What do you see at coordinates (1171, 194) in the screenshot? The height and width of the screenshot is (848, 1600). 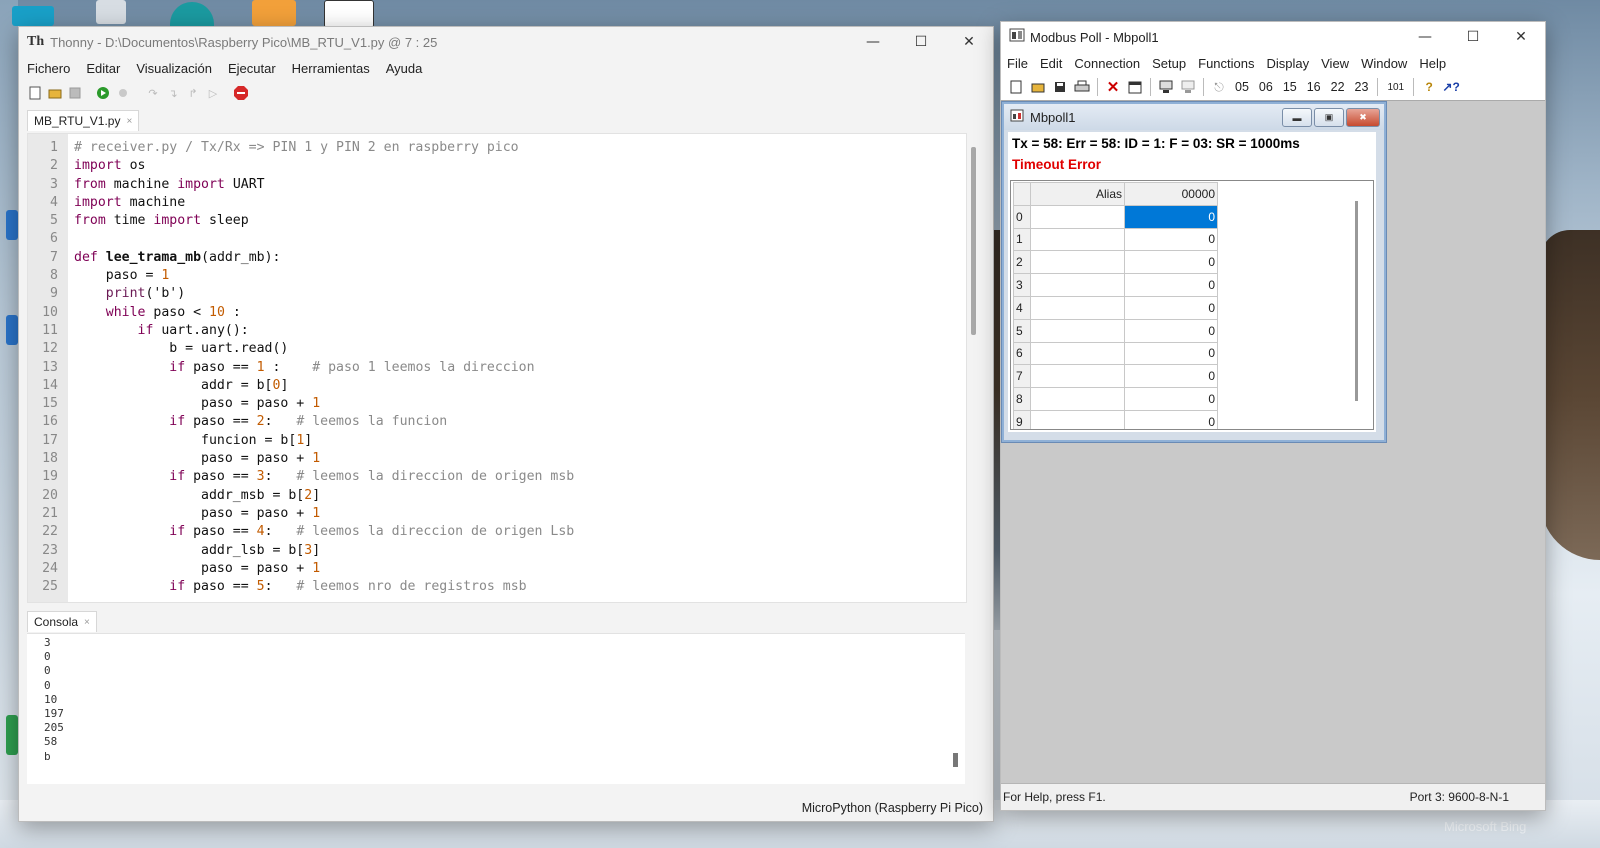 I see `column-header-address: 00000` at bounding box center [1171, 194].